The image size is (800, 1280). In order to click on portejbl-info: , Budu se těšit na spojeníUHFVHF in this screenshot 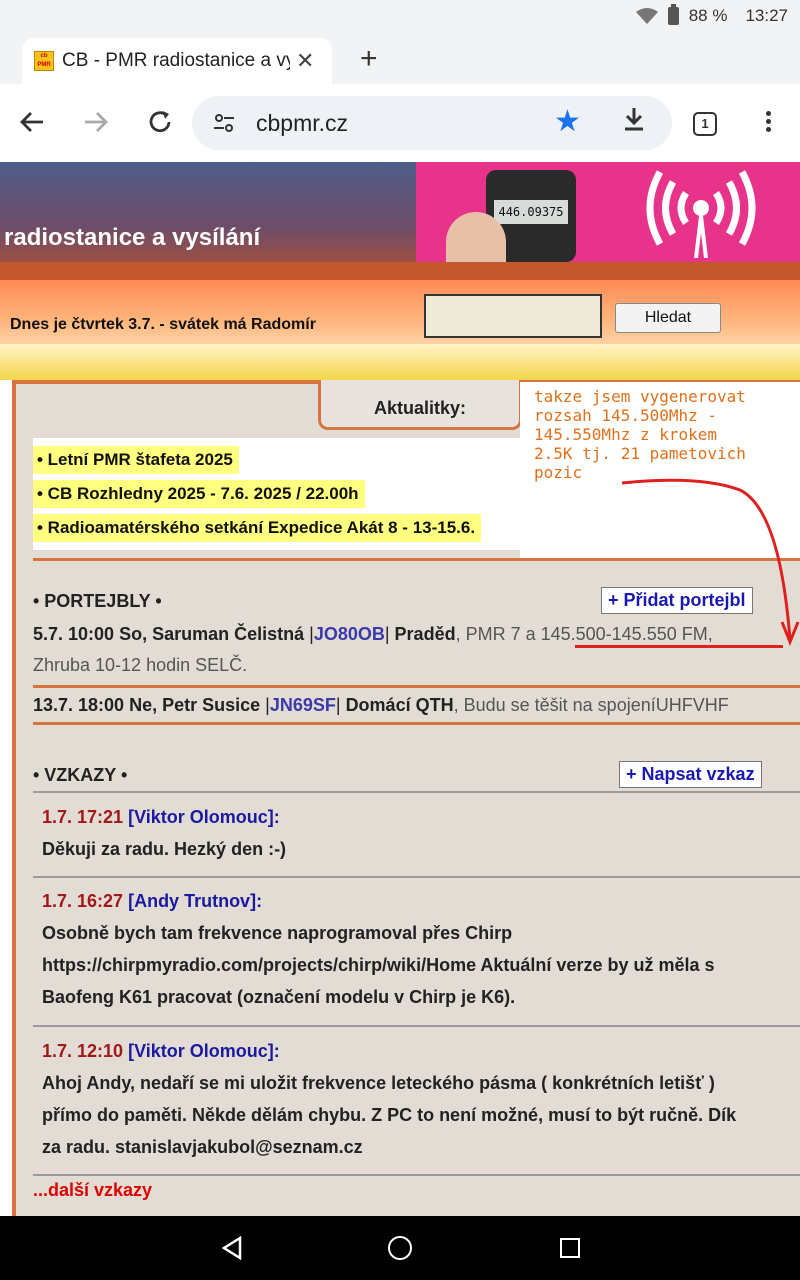, I will do `click(591, 705)`.